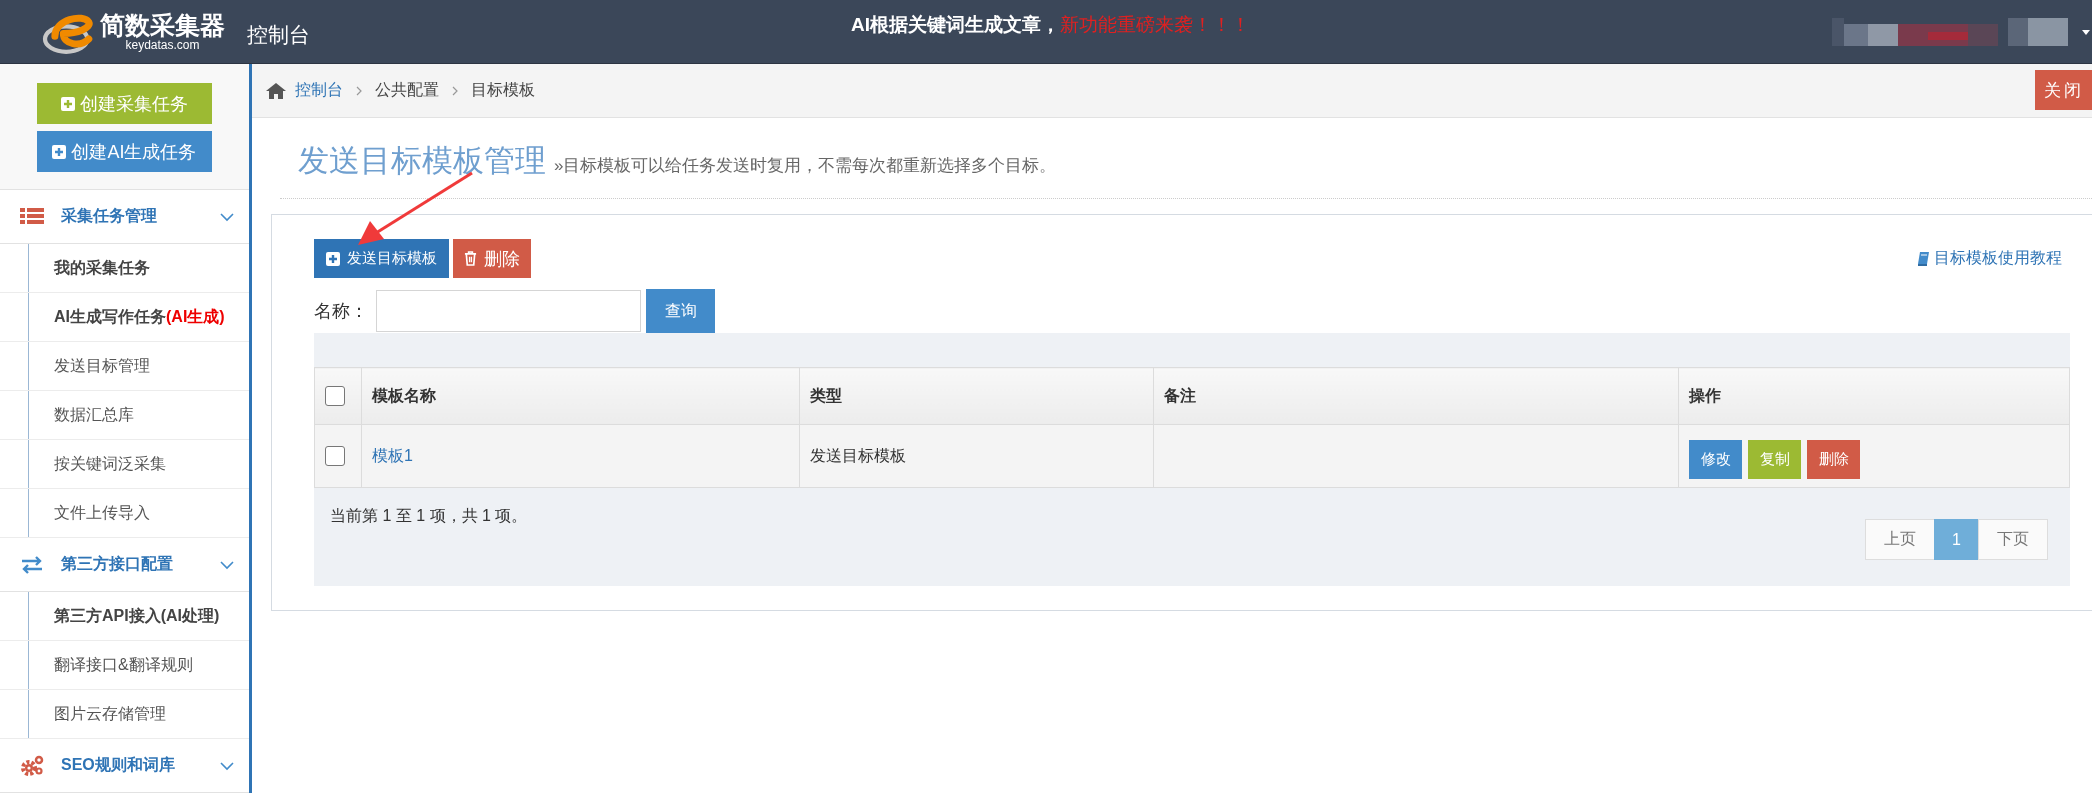 This screenshot has height=793, width=2092. I want to click on console-title: 控制台, so click(278, 34).